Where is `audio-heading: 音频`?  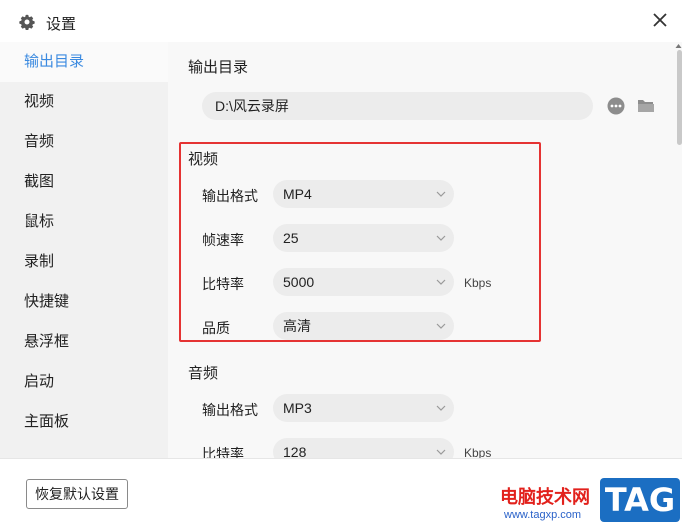
audio-heading: 音频 is located at coordinates (203, 373).